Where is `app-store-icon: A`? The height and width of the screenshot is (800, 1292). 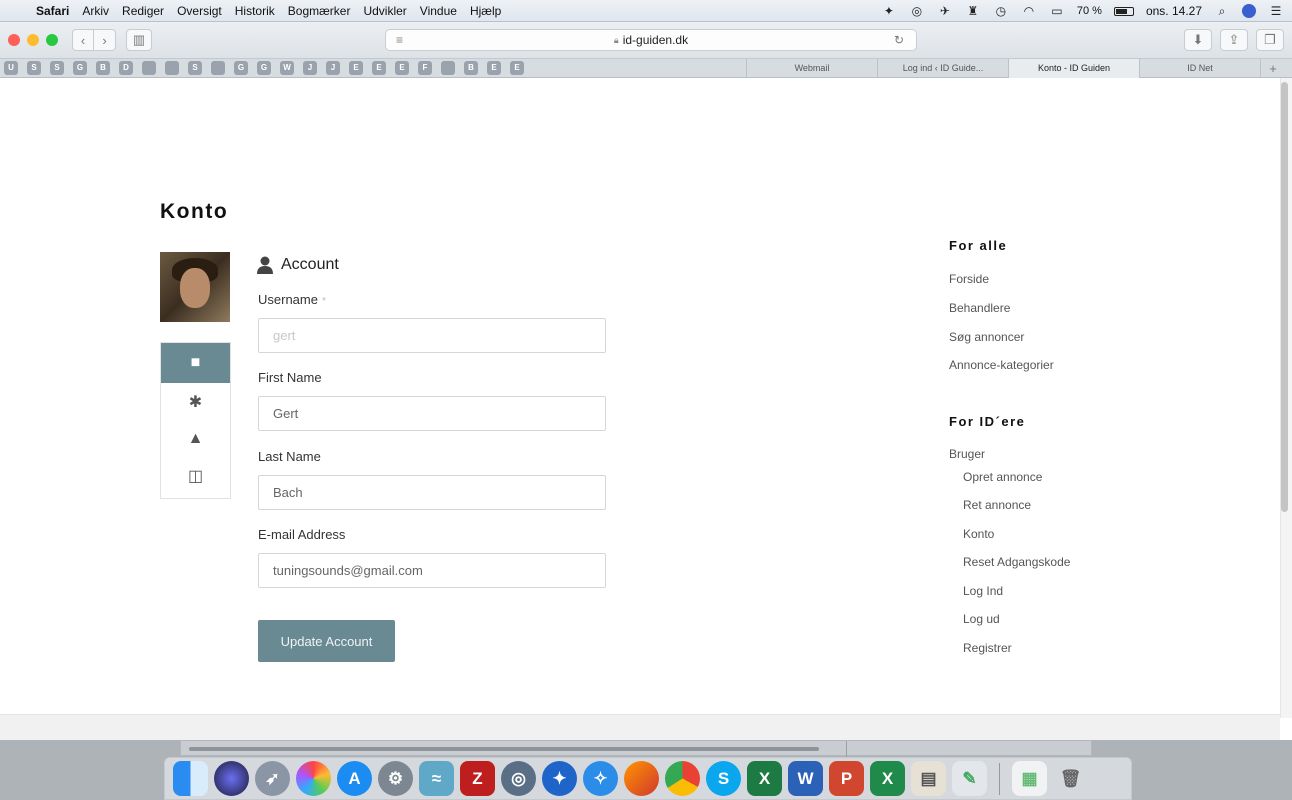 app-store-icon: A is located at coordinates (354, 778).